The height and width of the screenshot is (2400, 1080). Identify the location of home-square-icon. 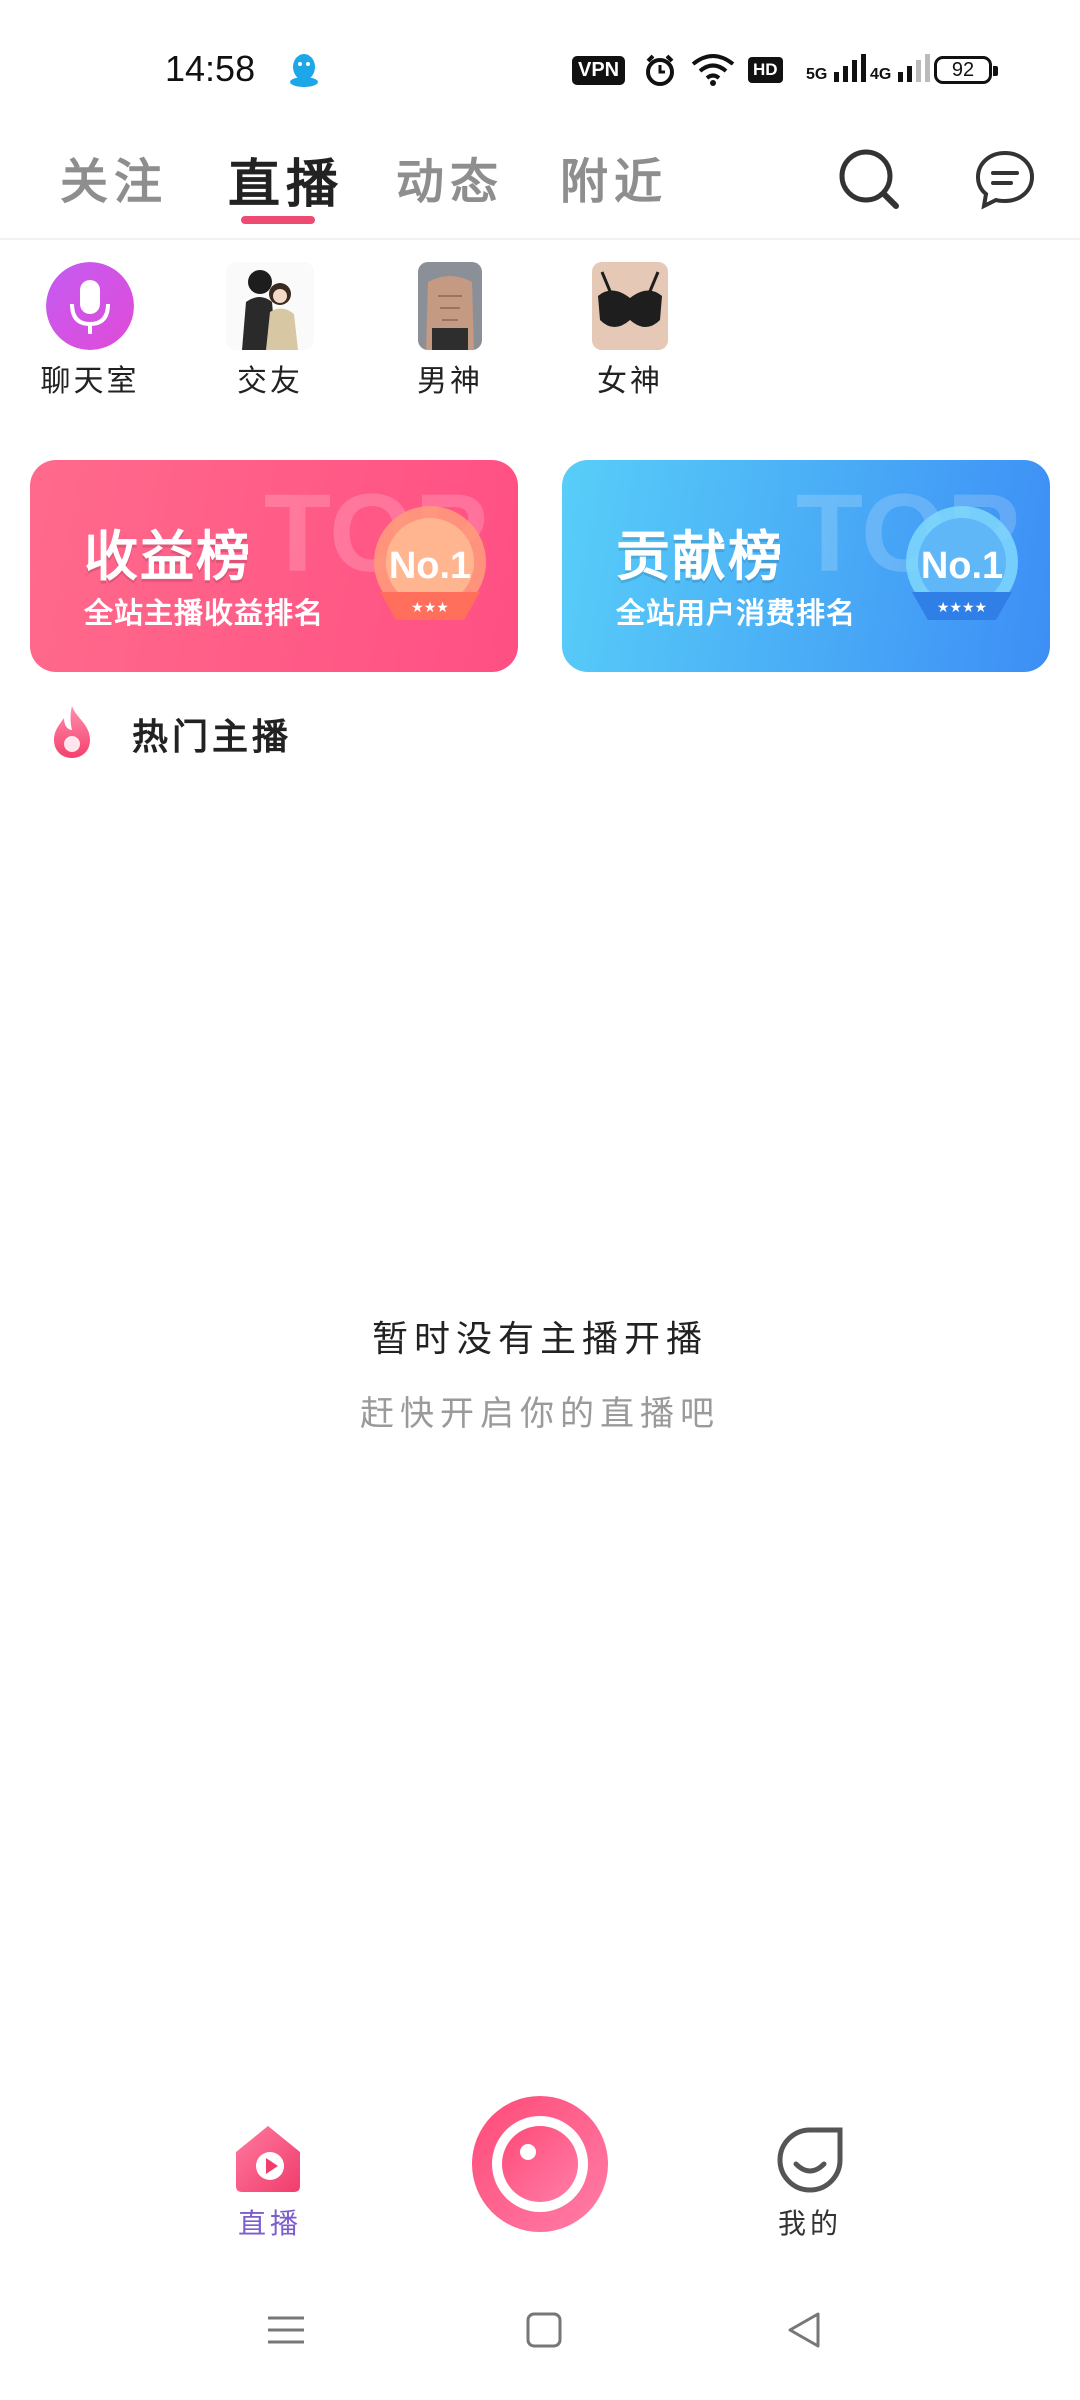
(544, 2332).